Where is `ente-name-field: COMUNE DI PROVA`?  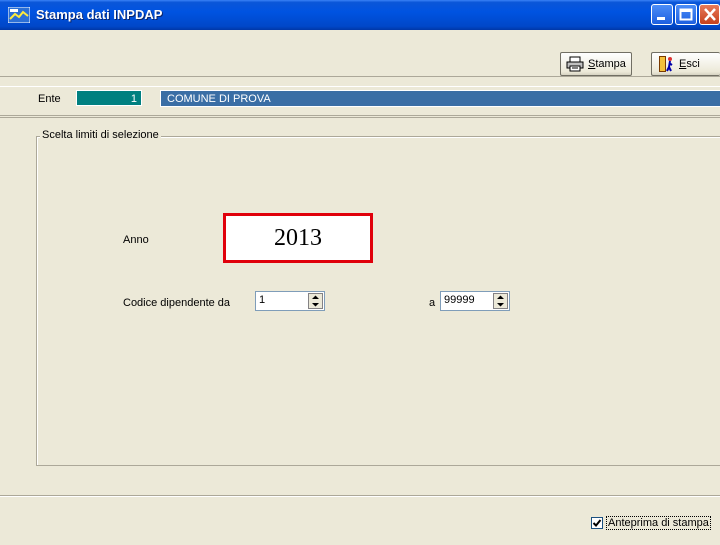
ente-name-field: COMUNE DI PROVA is located at coordinates (440, 98).